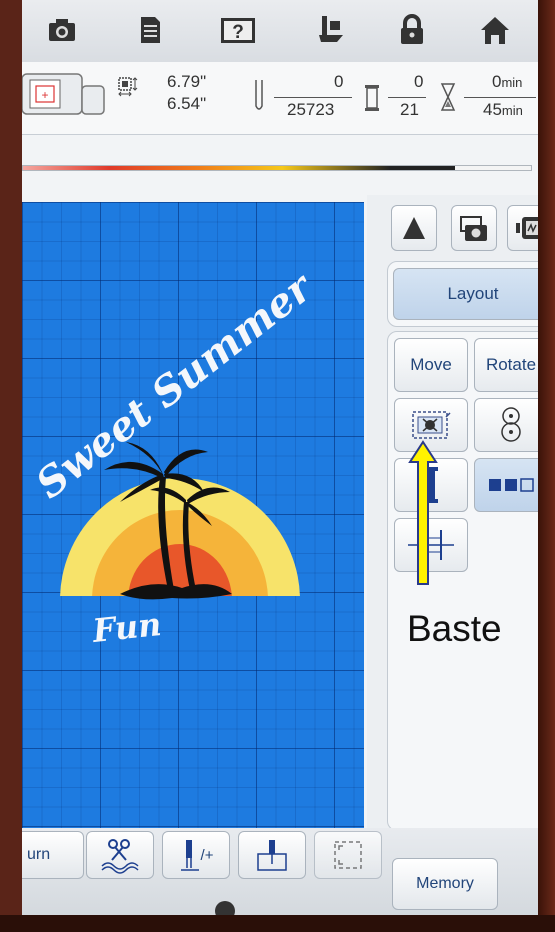 The width and height of the screenshot is (555, 932). Describe the element at coordinates (407, 97) in the screenshot. I see `color-divider` at that location.